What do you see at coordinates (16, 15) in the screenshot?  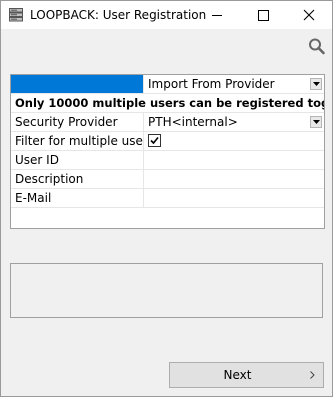 I see `server-icon` at bounding box center [16, 15].